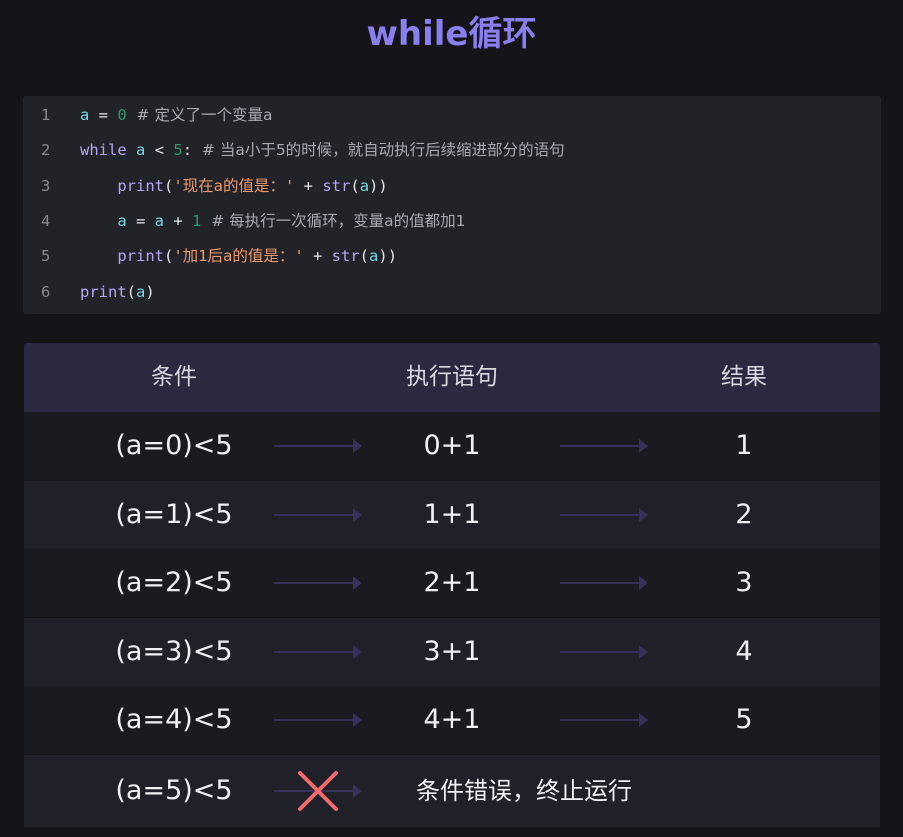  Describe the element at coordinates (318, 790) in the screenshot. I see `close-icon` at that location.